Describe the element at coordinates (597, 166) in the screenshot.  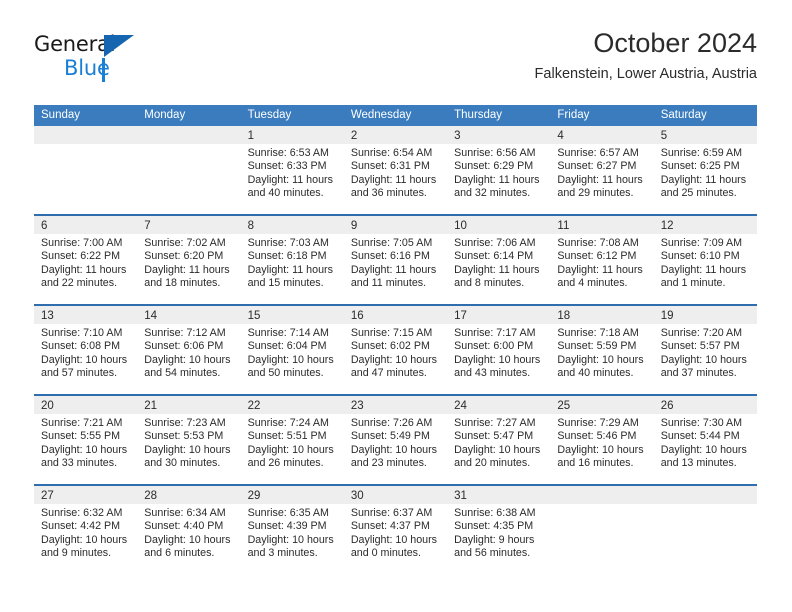
I see `sunset-text: Sunset: 6:27 PM` at that location.